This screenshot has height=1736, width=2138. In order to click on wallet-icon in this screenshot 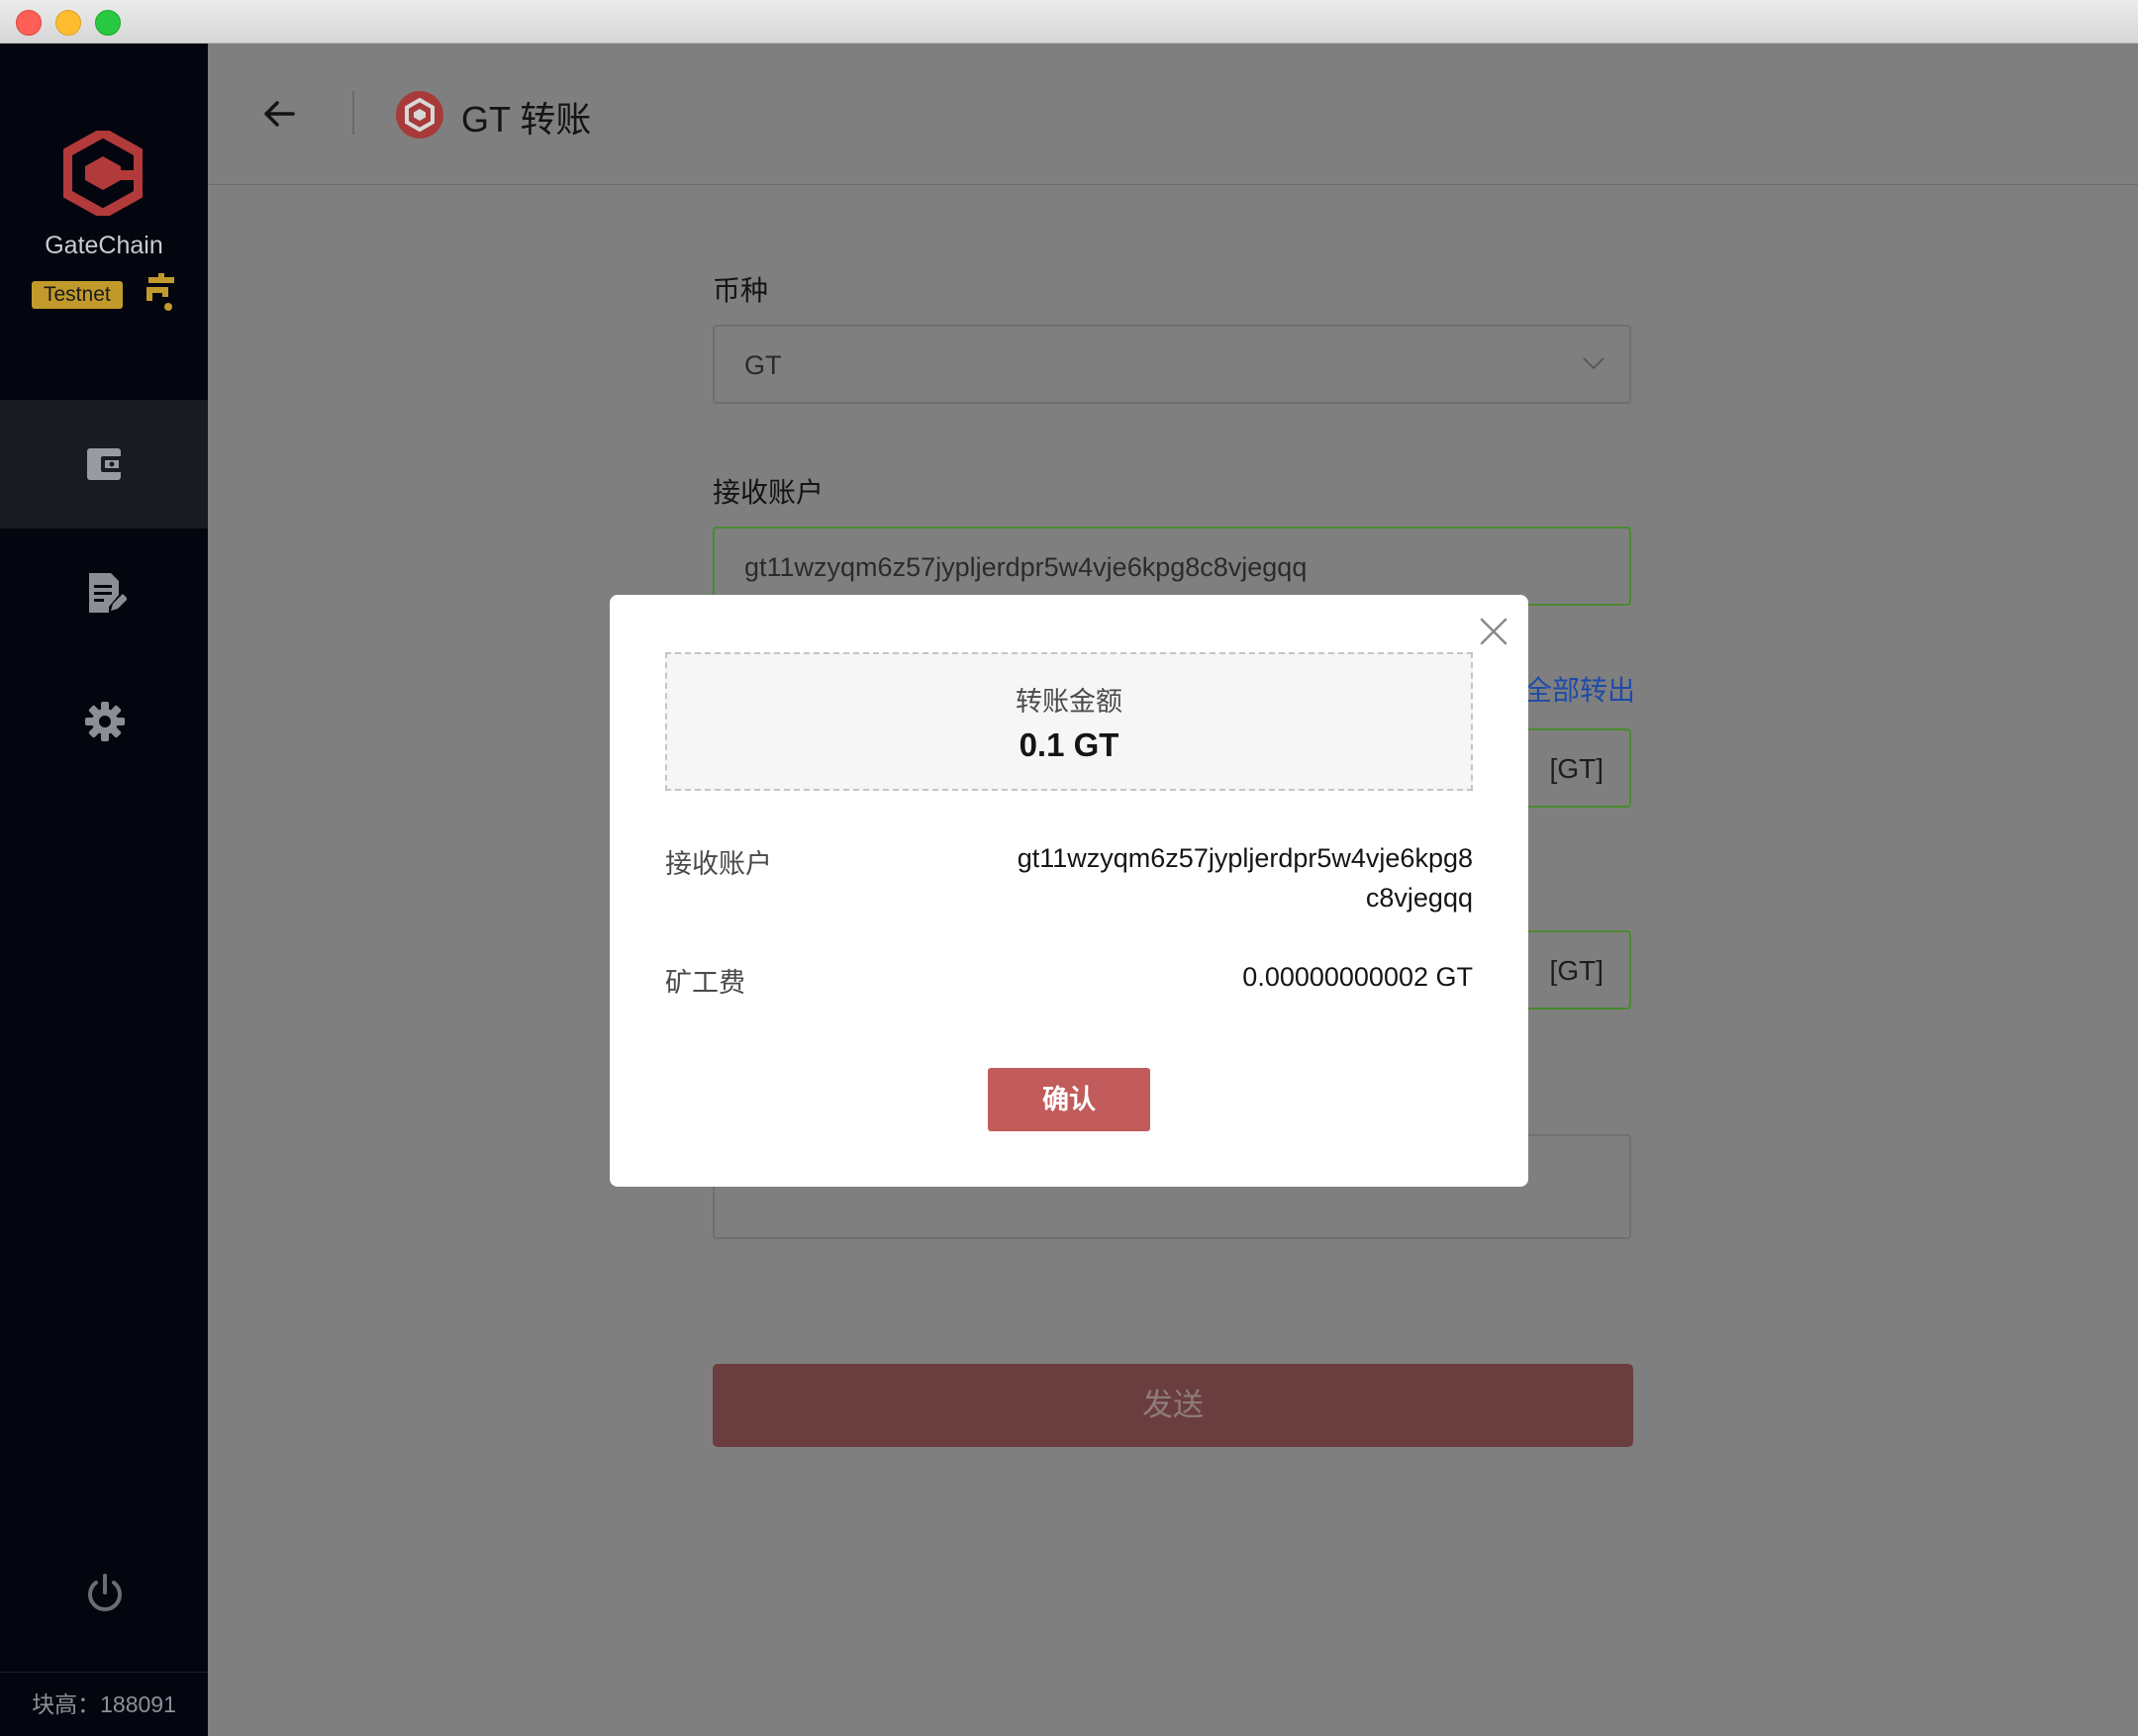, I will do `click(105, 464)`.